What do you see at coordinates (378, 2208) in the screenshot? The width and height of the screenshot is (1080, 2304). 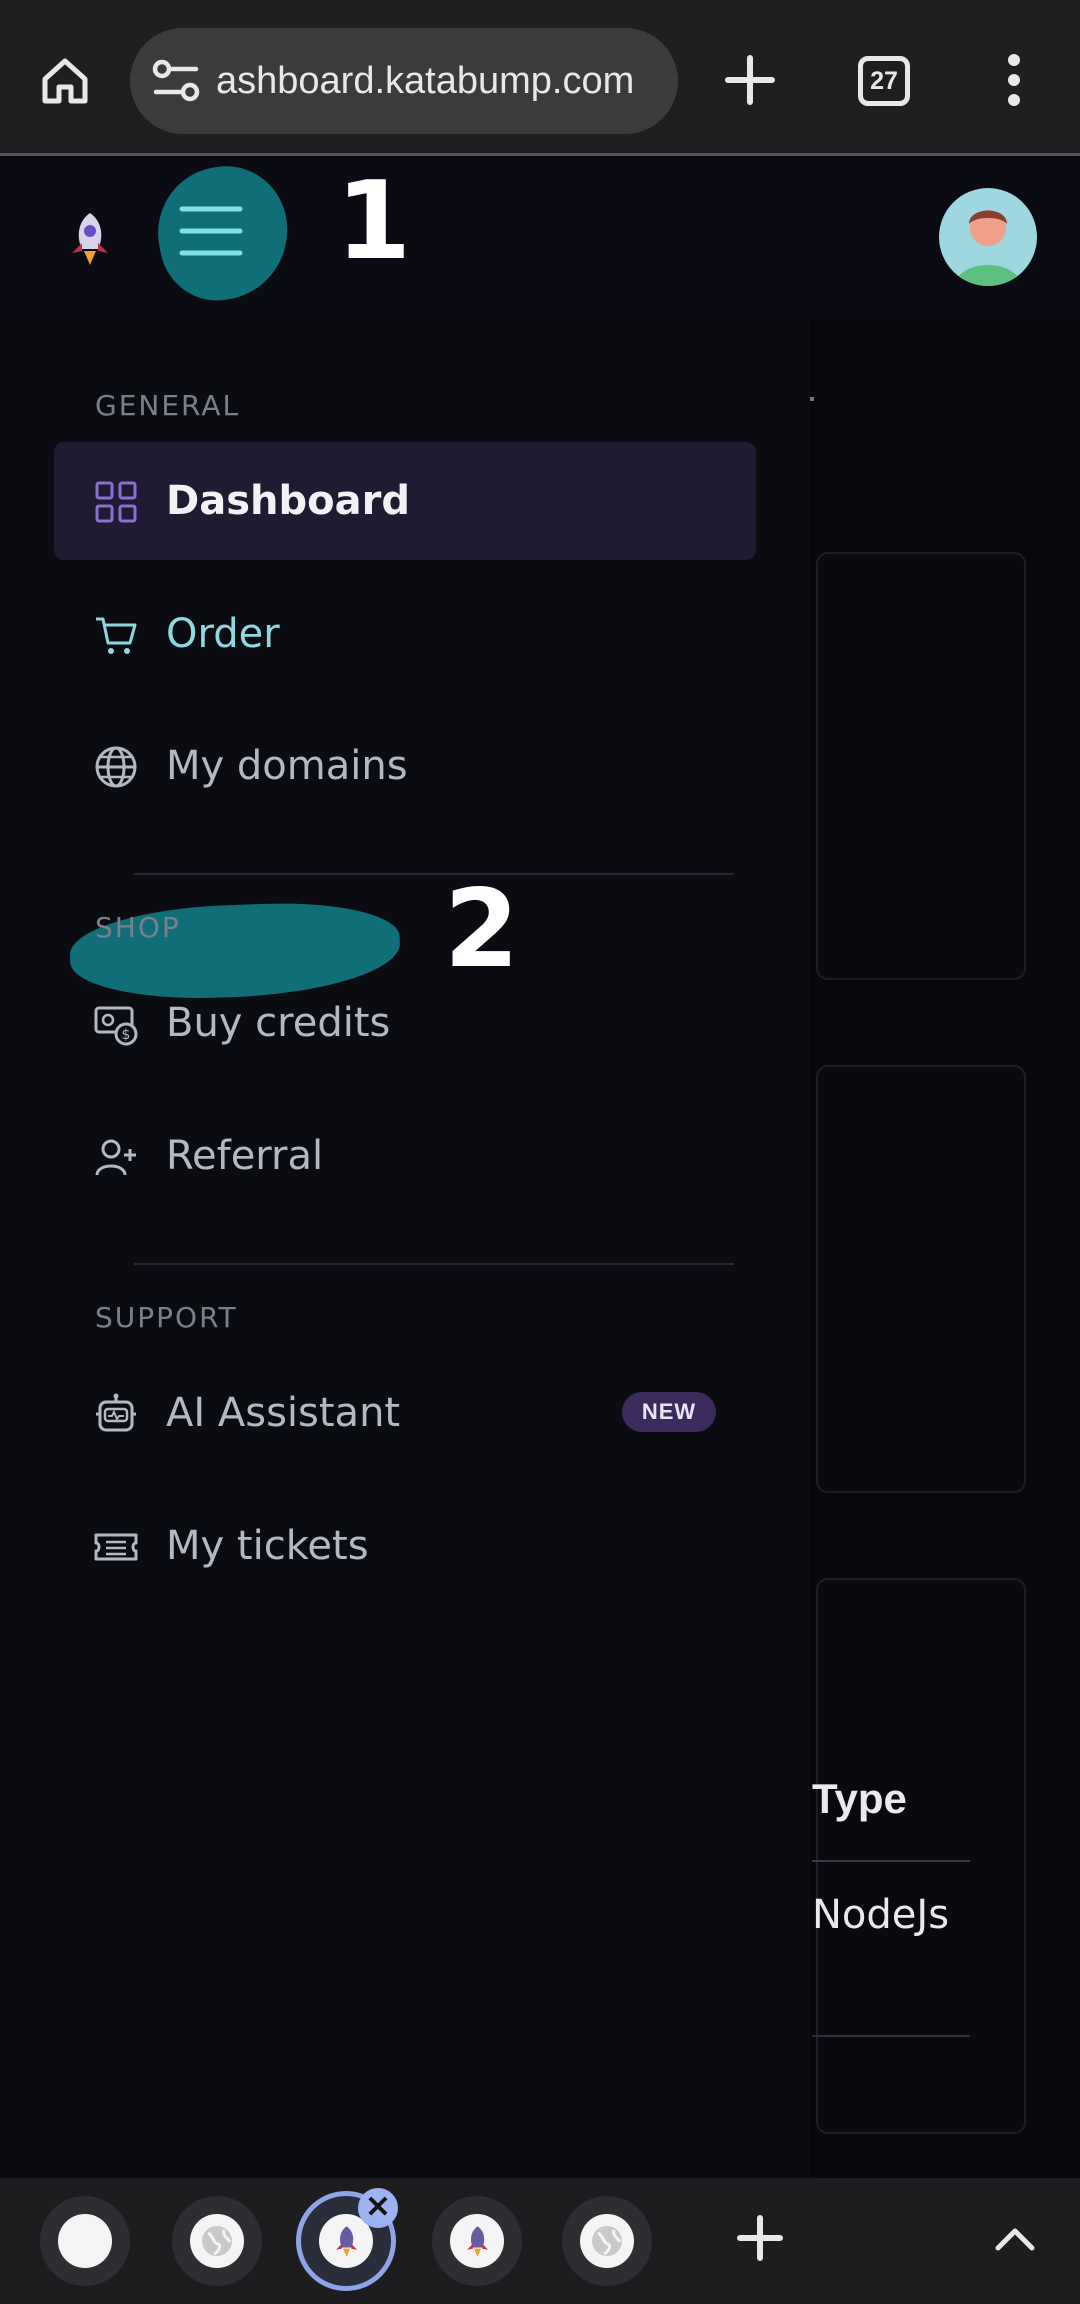 I see `close-tab-icon: ✕` at bounding box center [378, 2208].